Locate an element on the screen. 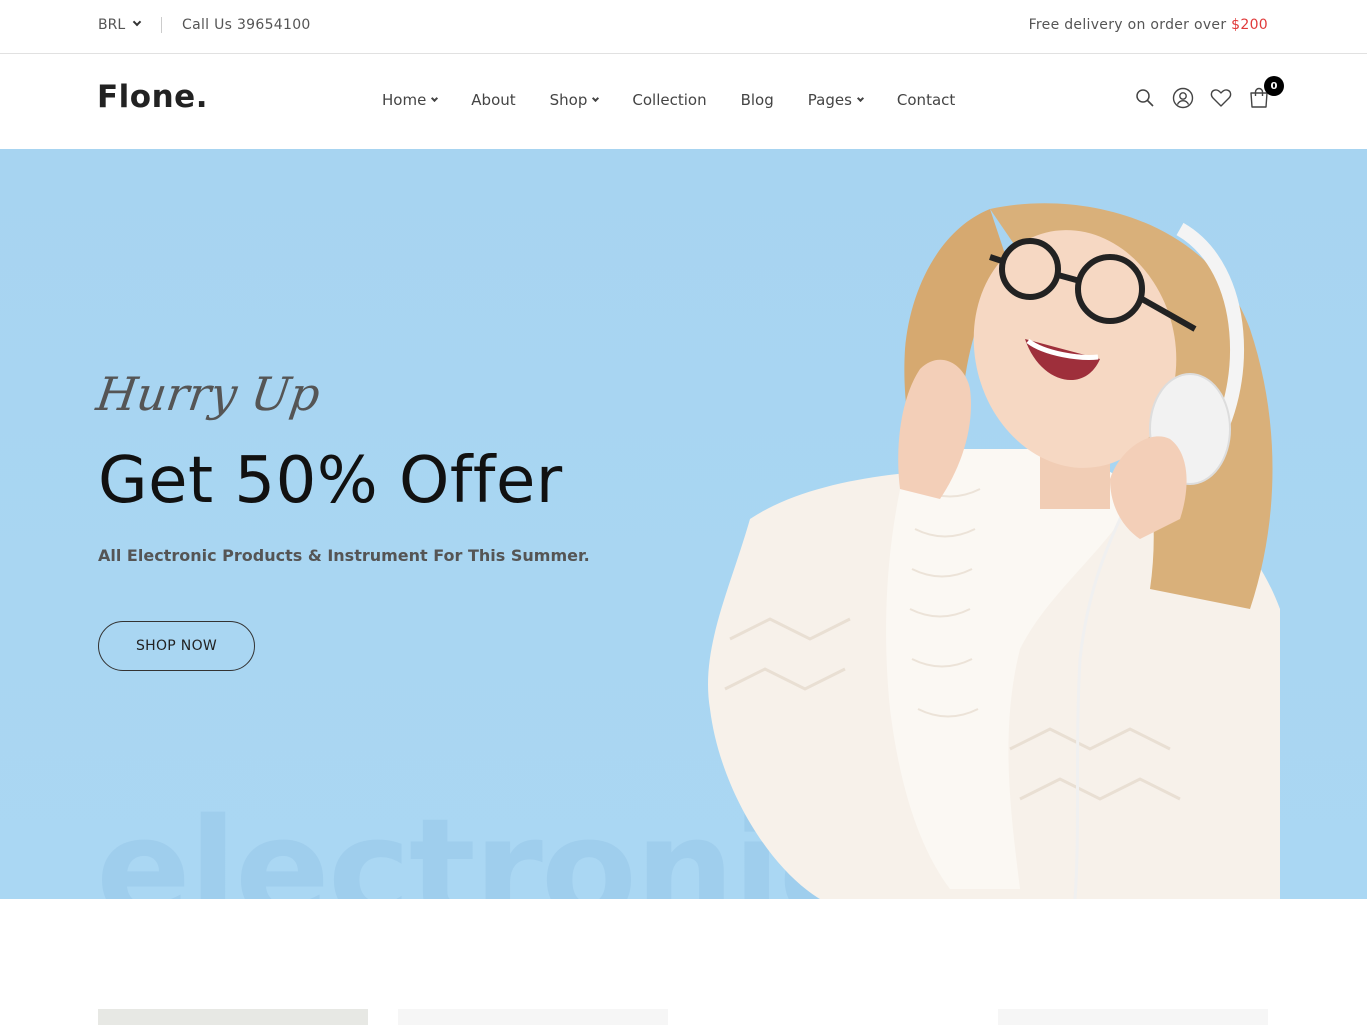 Image resolution: width=1367 pixels, height=1025 pixels. divider is located at coordinates (161, 25).